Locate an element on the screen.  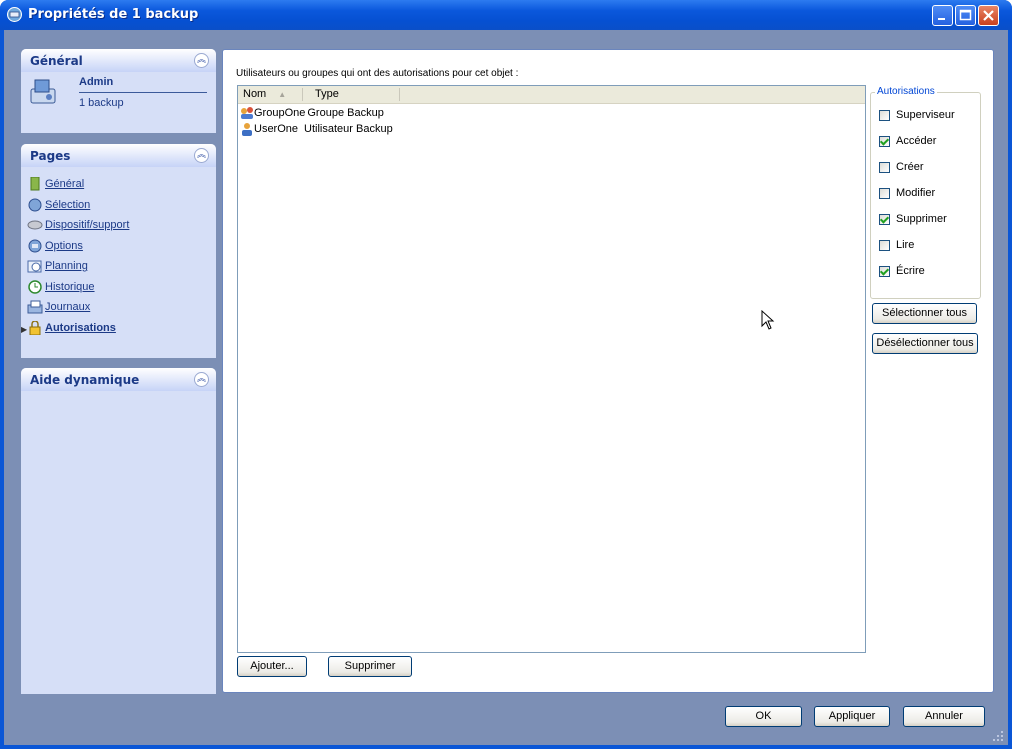
general-panel: Général ︽ Admin 1 backup is located at coordinates (118, 91).